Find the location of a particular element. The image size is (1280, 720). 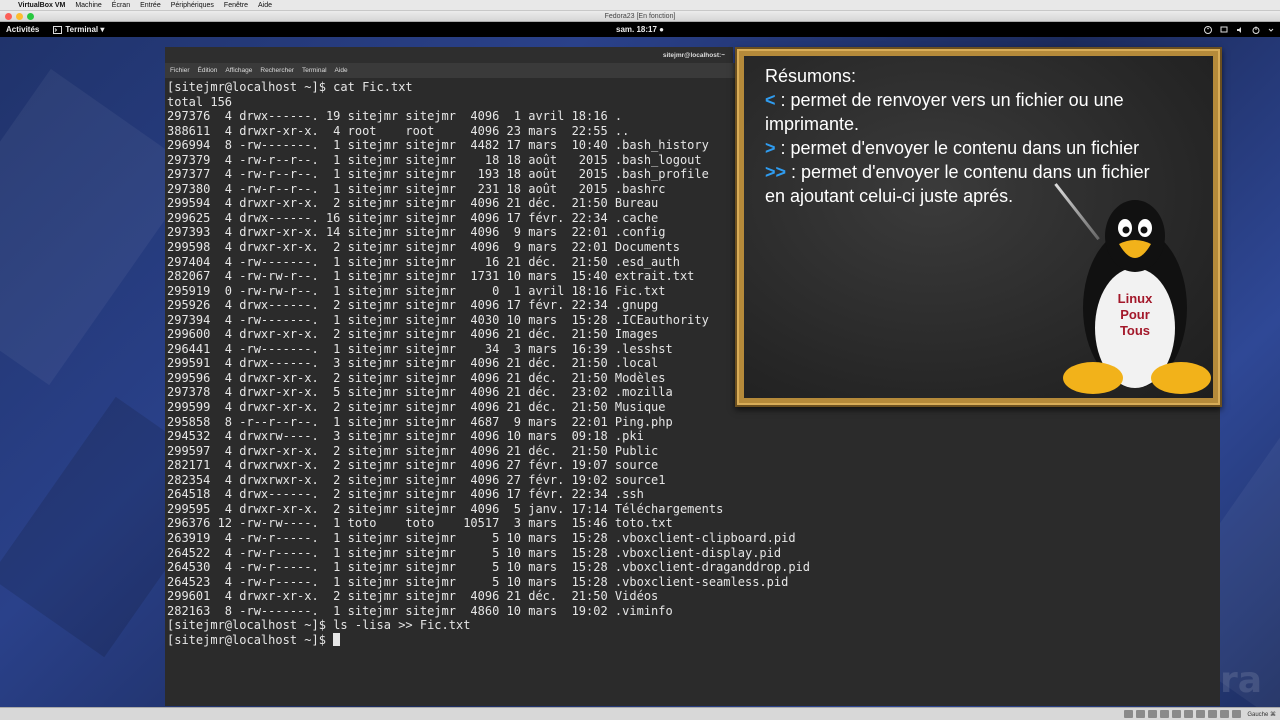

audio-icon is located at coordinates (1153, 714).